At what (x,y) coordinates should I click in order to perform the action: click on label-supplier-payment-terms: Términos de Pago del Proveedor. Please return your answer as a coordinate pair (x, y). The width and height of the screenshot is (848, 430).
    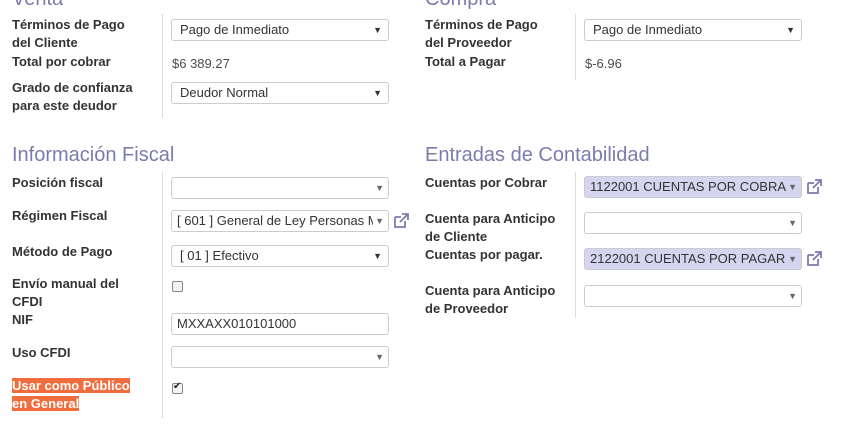
    Looking at the image, I should click on (481, 34).